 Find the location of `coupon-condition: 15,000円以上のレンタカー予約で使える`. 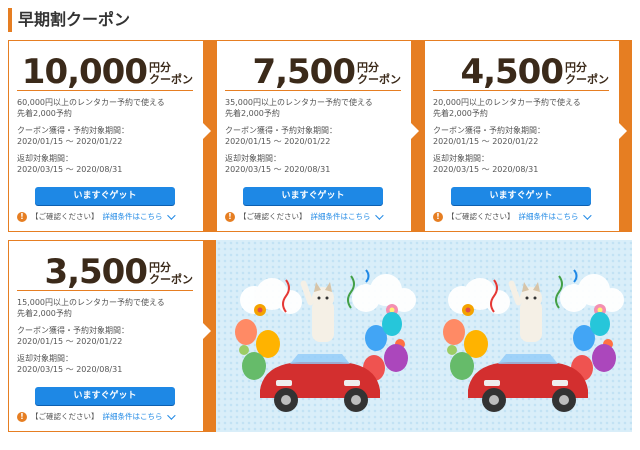

coupon-condition: 15,000円以上のレンタカー予約で使える is located at coordinates (91, 302).